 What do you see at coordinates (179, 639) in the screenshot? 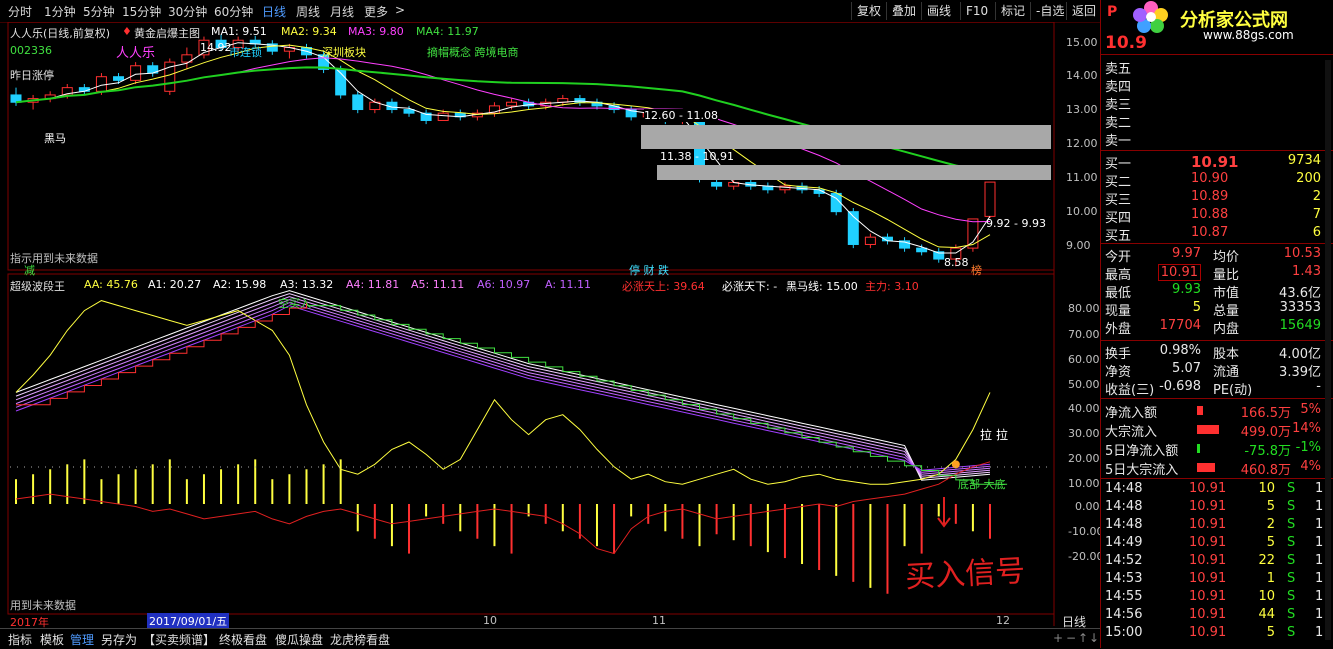
I see `tab-spectrum: 【买卖频谱】` at bounding box center [179, 639].